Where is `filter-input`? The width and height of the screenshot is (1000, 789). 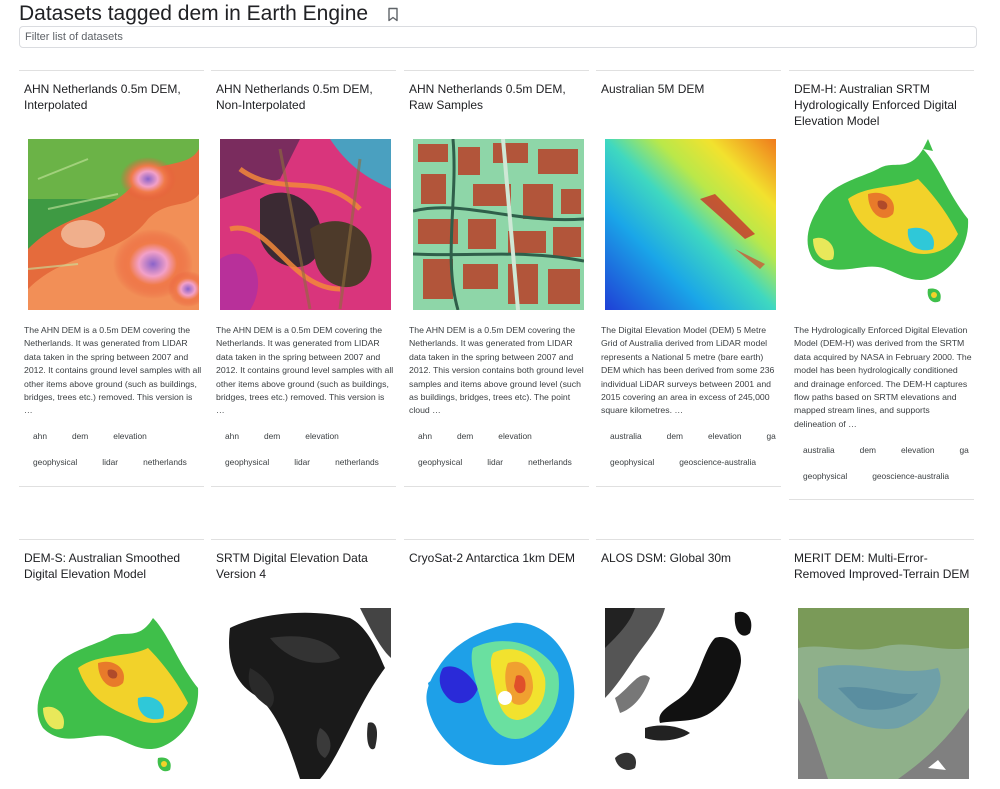
filter-input is located at coordinates (498, 37).